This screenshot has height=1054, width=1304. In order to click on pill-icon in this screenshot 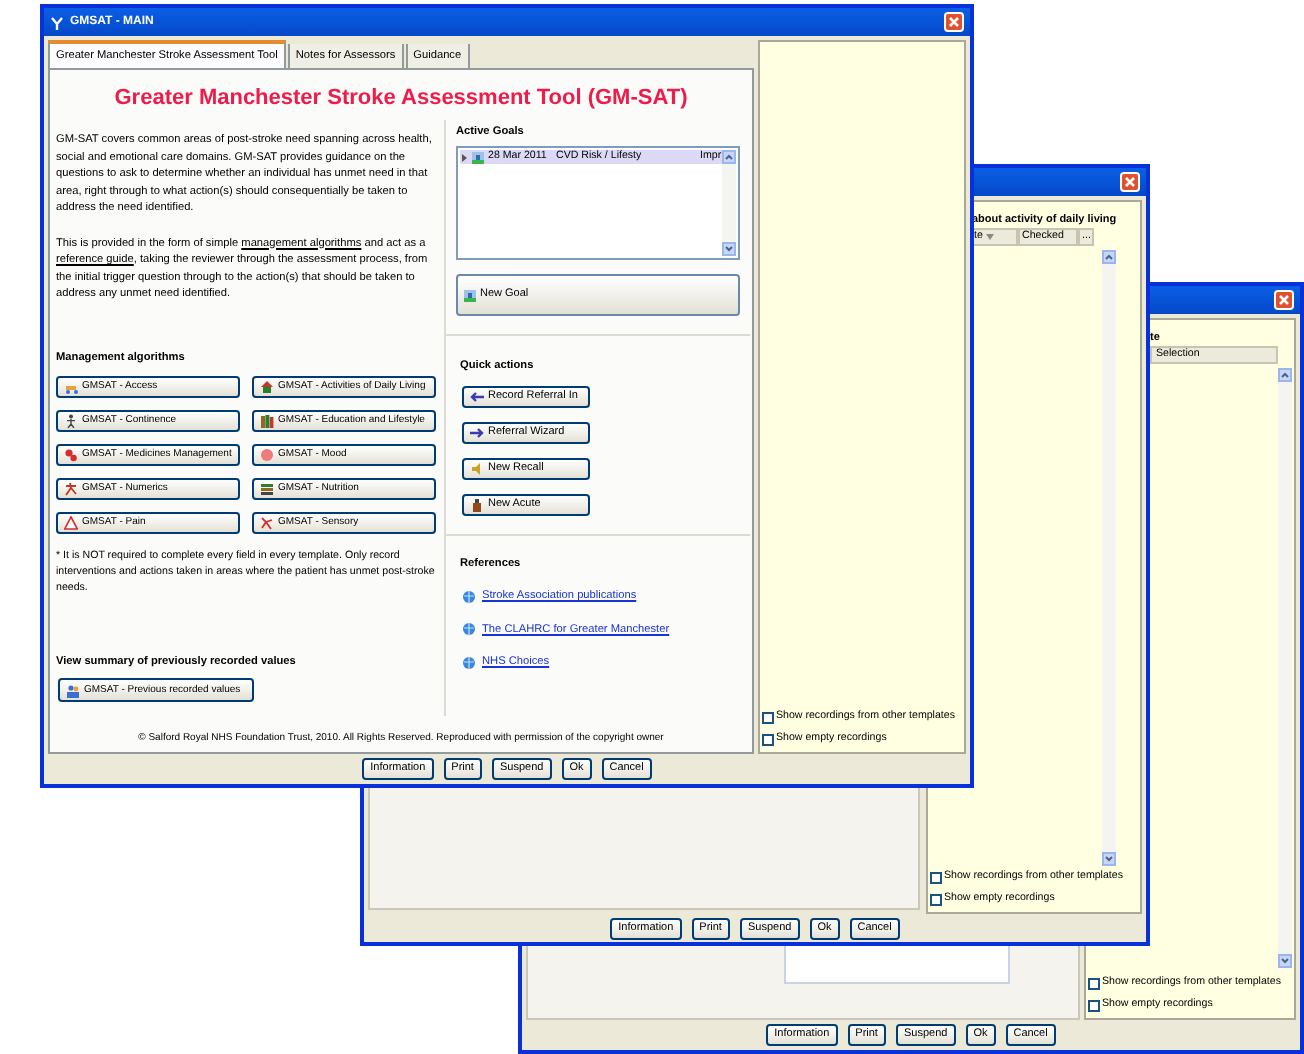, I will do `click(71, 454)`.